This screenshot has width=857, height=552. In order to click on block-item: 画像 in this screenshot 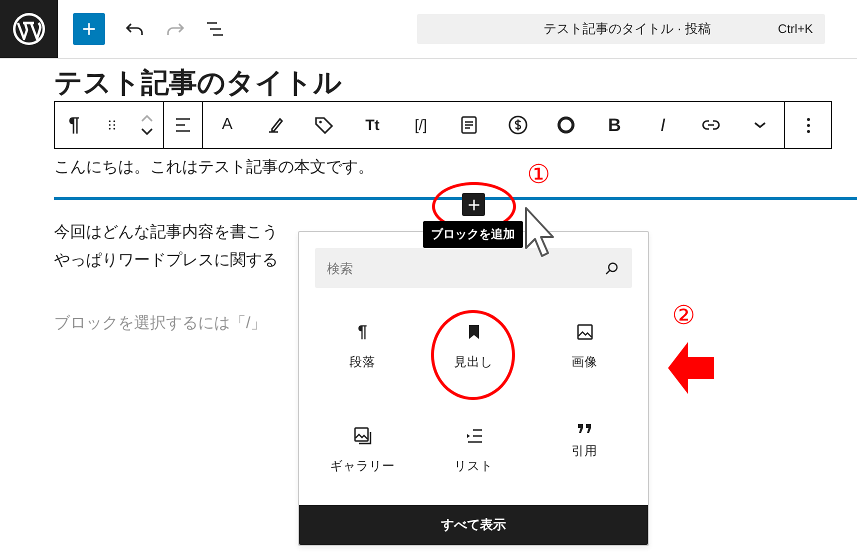, I will do `click(584, 359)`.